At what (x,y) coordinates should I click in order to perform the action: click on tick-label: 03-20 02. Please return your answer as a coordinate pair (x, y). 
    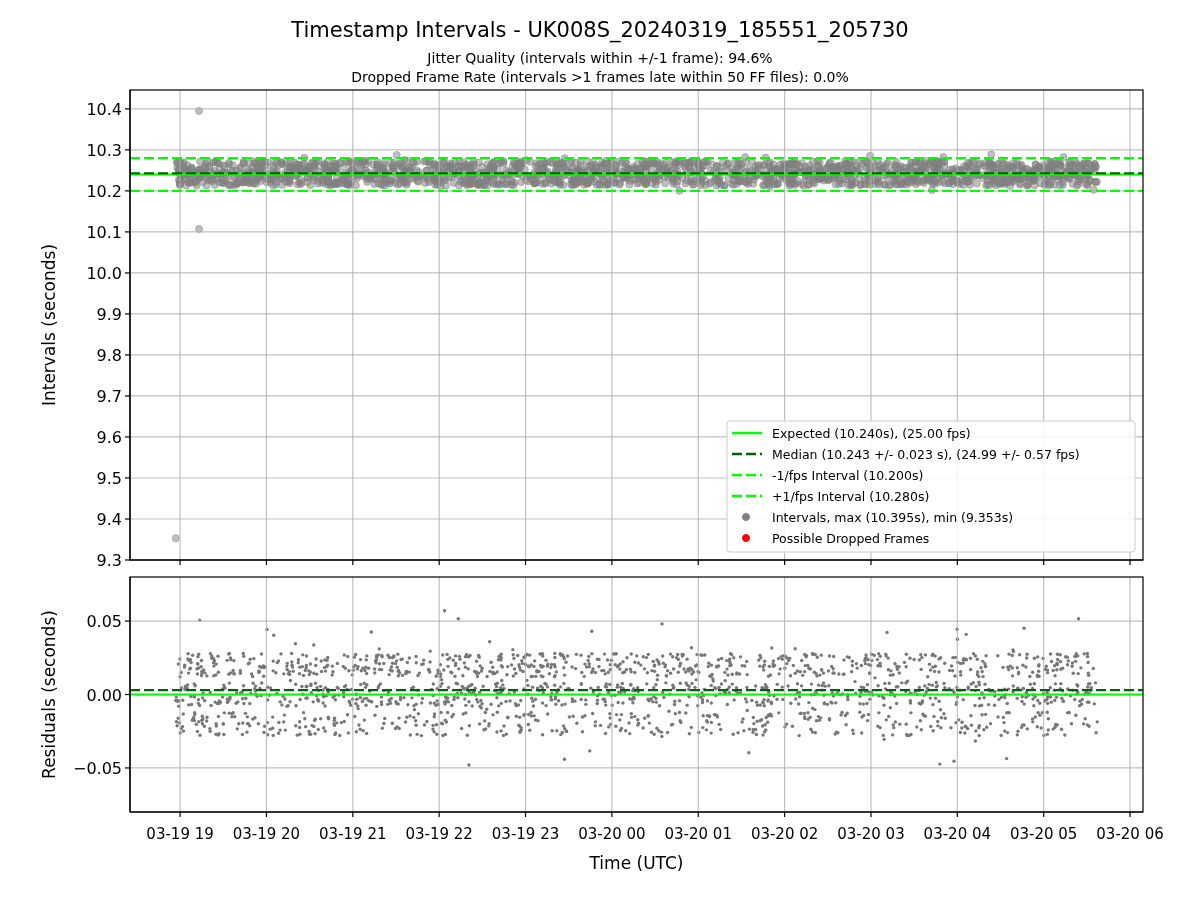
    Looking at the image, I should click on (784, 834).